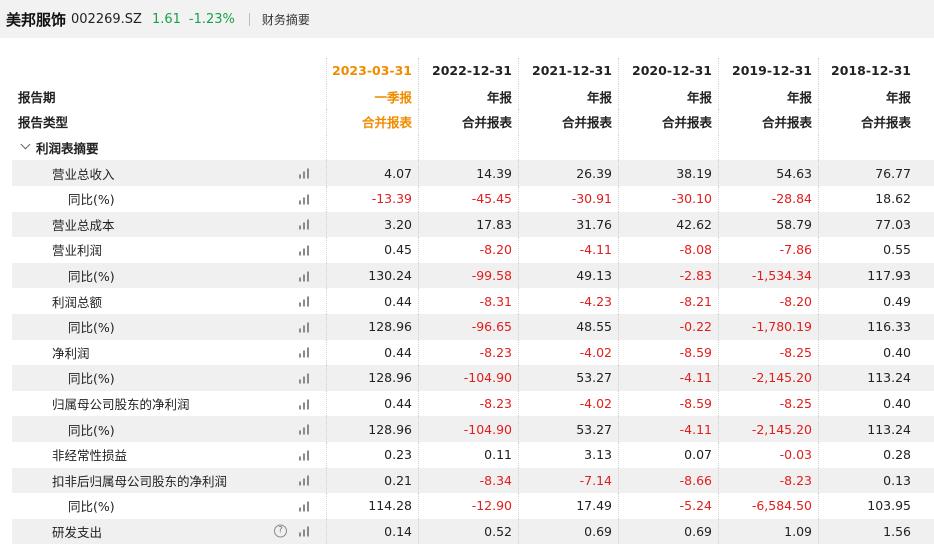  What do you see at coordinates (468, 275) in the screenshot?
I see `value-cell: -99.58` at bounding box center [468, 275].